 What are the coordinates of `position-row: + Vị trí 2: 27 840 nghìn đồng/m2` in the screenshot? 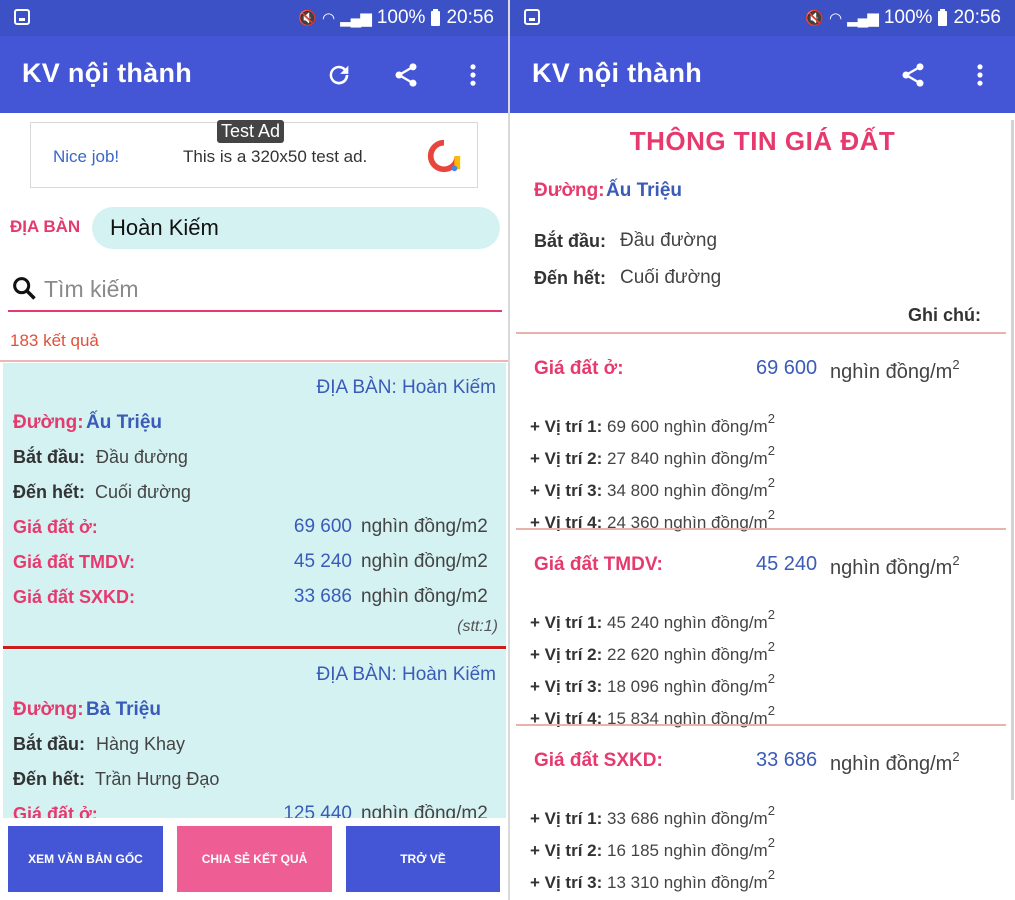 It's located at (652, 455).